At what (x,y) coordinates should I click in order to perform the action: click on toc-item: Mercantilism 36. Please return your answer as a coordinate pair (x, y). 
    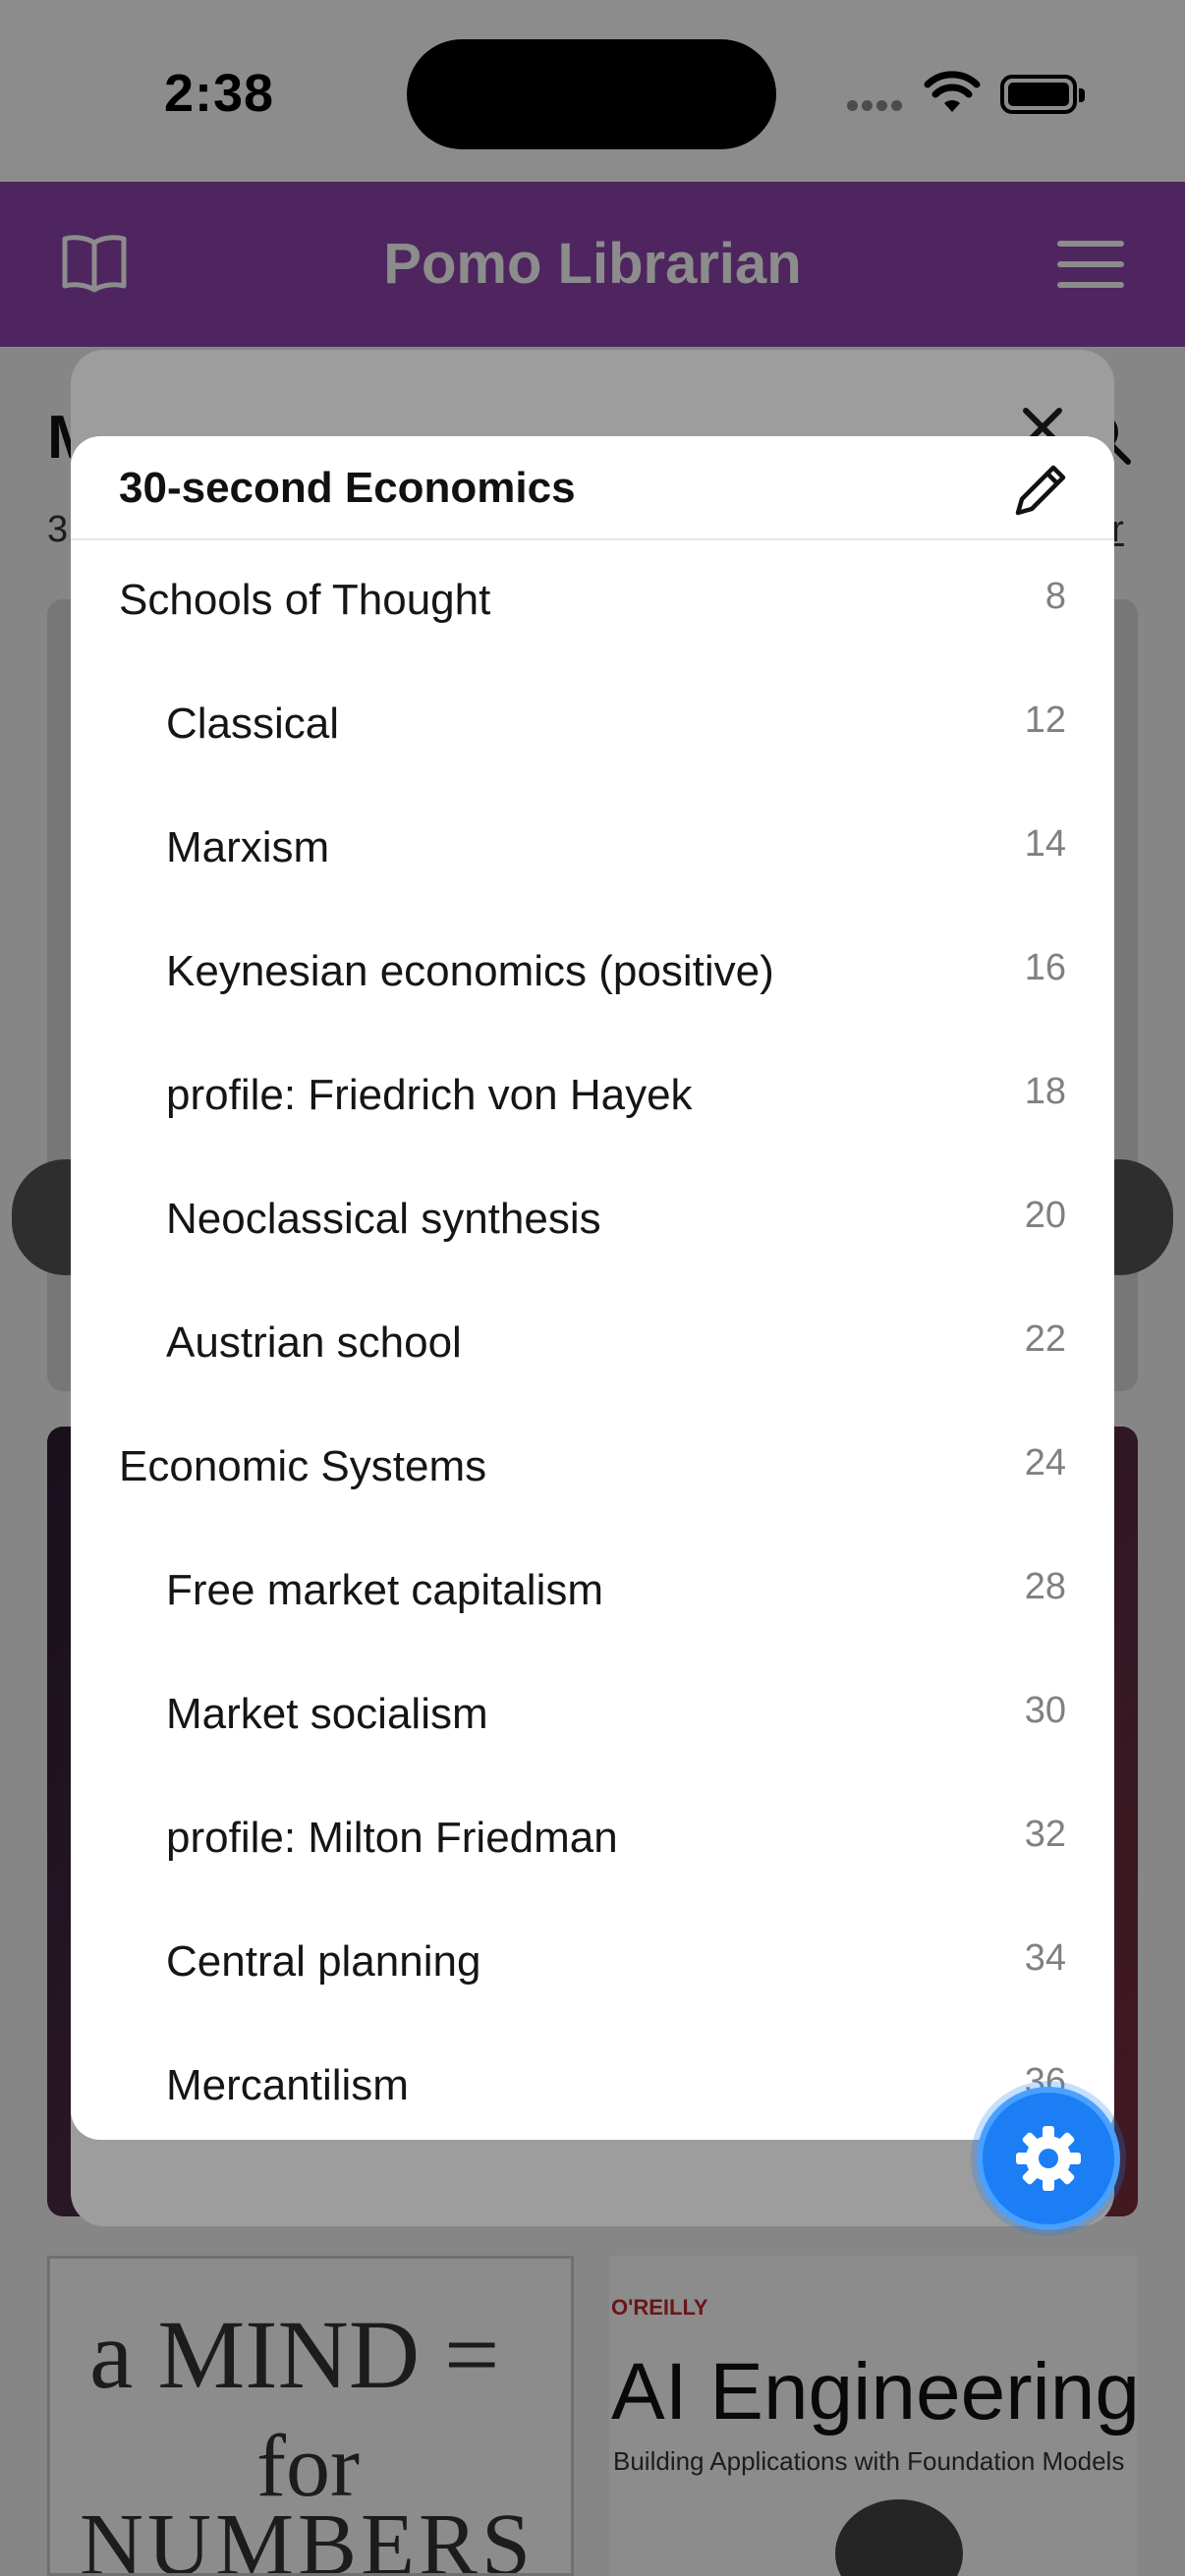
    Looking at the image, I should click on (592, 2083).